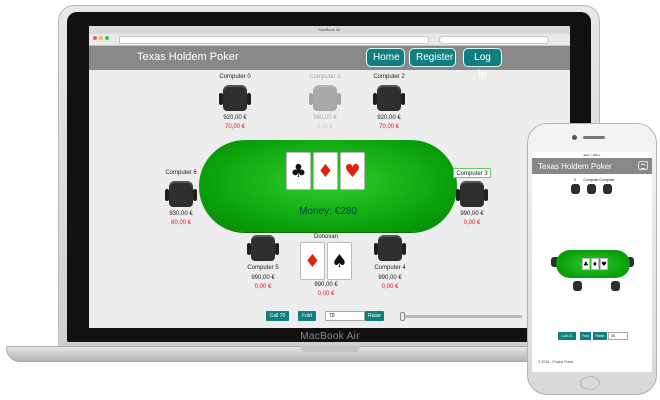 The width and height of the screenshot is (660, 400). I want to click on phone-raise-amount-input: 30, so click(618, 336).